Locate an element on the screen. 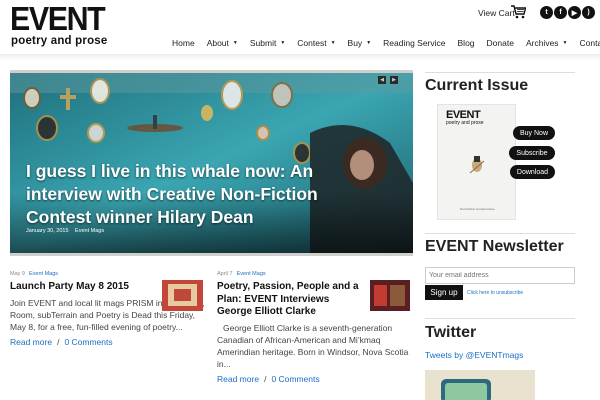  post-date: May 9 is located at coordinates (17, 274).